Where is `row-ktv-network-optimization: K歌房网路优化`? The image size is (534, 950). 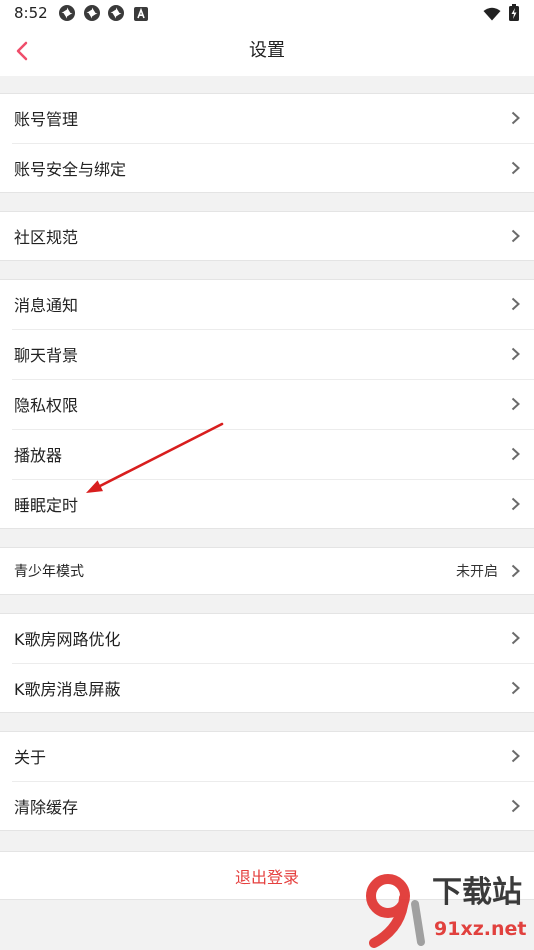 row-ktv-network-optimization: K歌房网路优化 is located at coordinates (267, 638).